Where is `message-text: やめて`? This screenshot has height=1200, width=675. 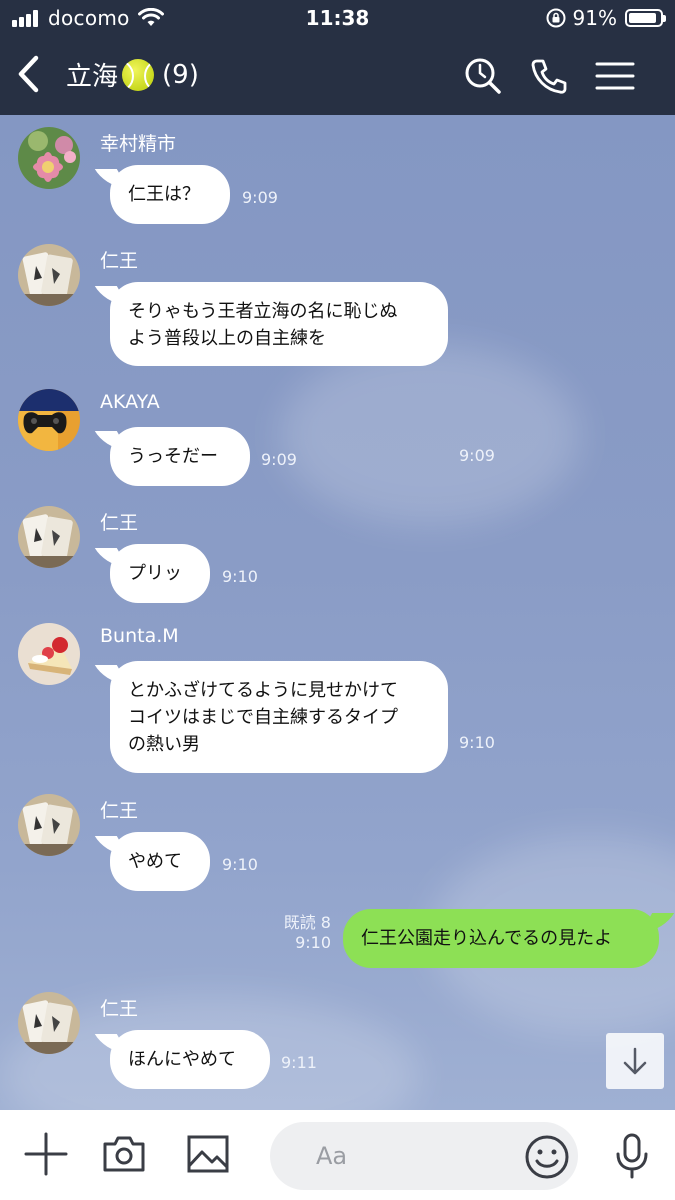
message-text: やめて is located at coordinates (155, 861).